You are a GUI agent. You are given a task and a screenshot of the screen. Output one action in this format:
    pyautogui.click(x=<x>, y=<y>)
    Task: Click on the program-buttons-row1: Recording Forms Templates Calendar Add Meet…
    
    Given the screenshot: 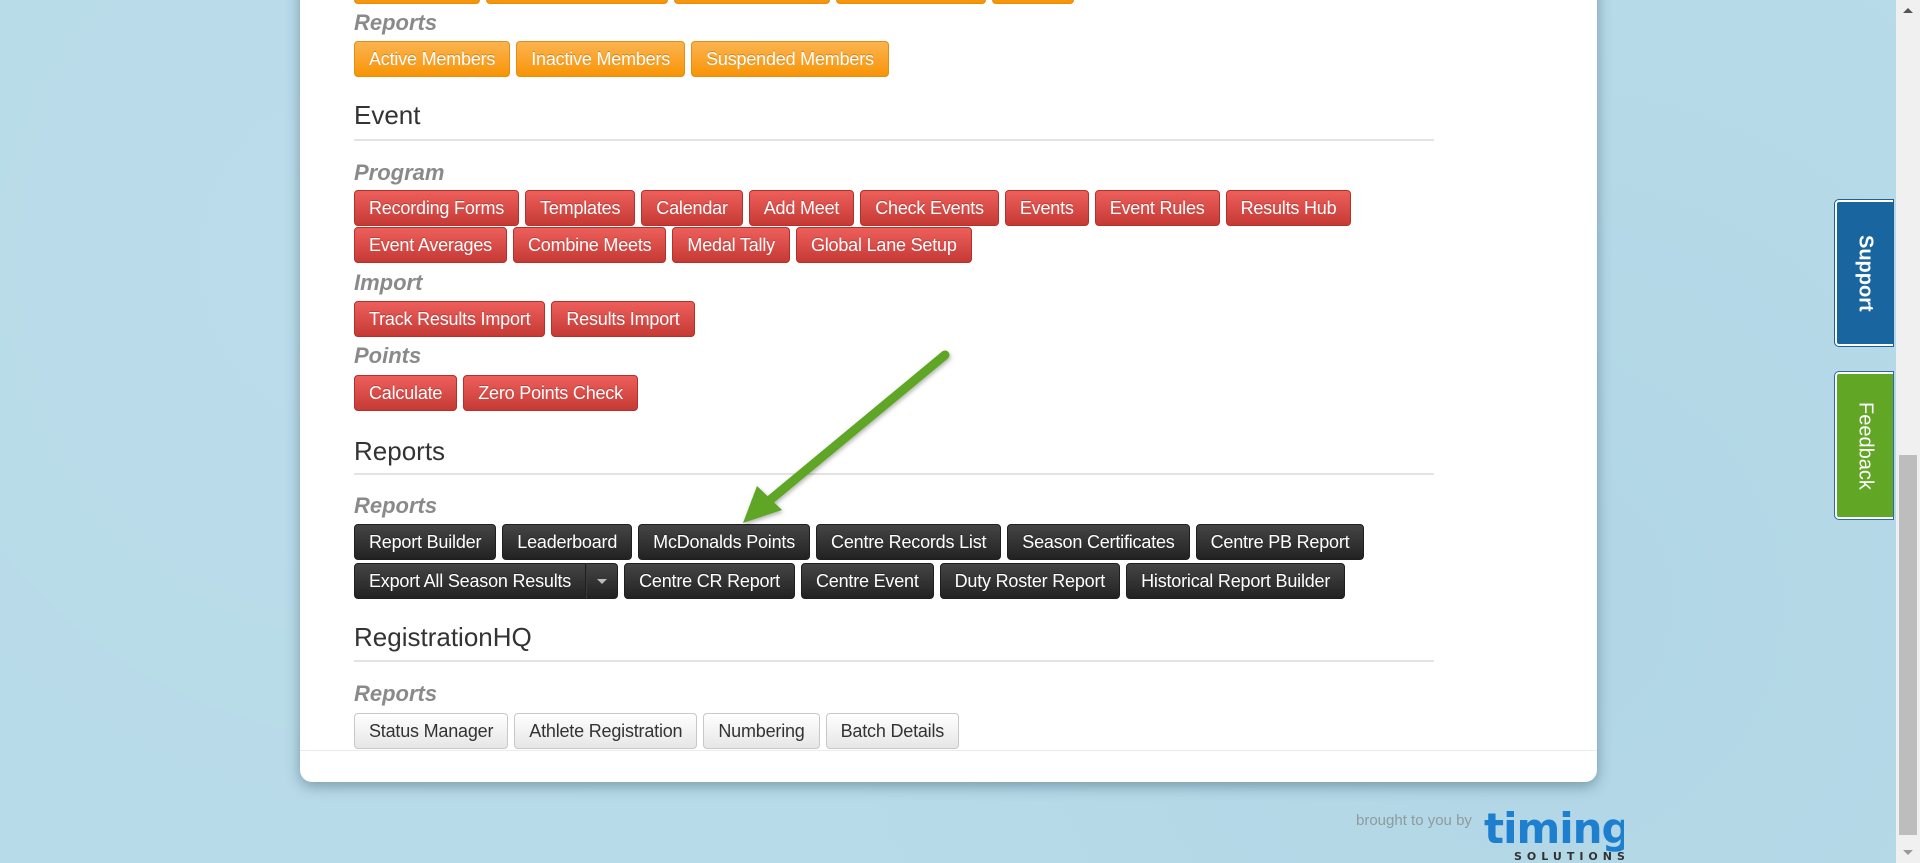 What is the action you would take?
    pyautogui.click(x=853, y=208)
    